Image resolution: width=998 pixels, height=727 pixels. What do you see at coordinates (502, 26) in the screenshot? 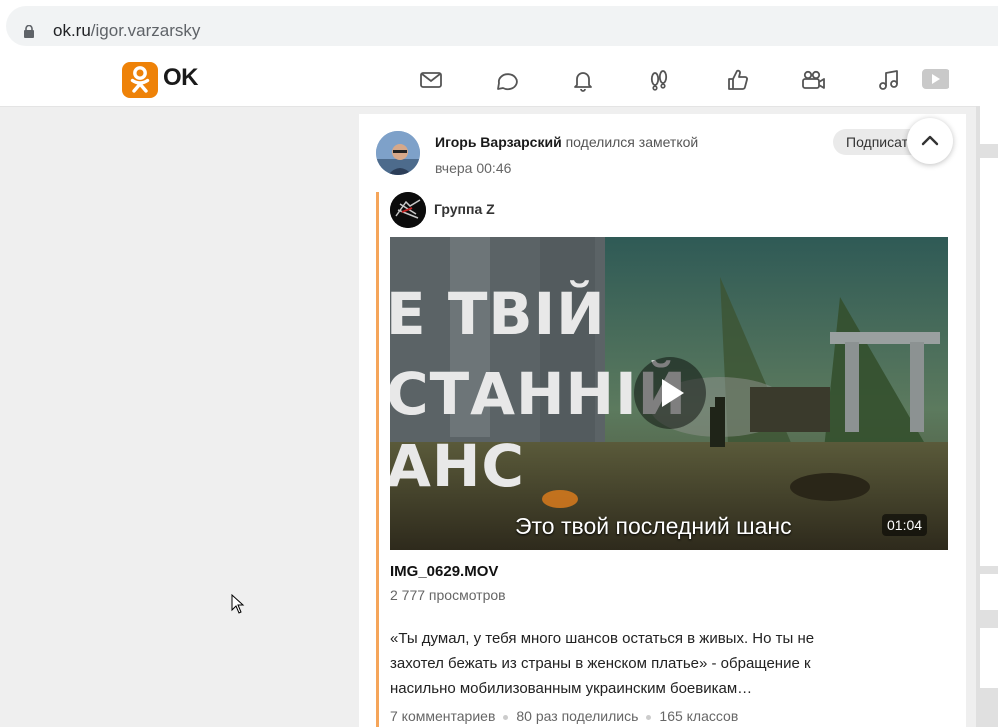
I see `address-field: ok.ru/igor.varzarsky` at bounding box center [502, 26].